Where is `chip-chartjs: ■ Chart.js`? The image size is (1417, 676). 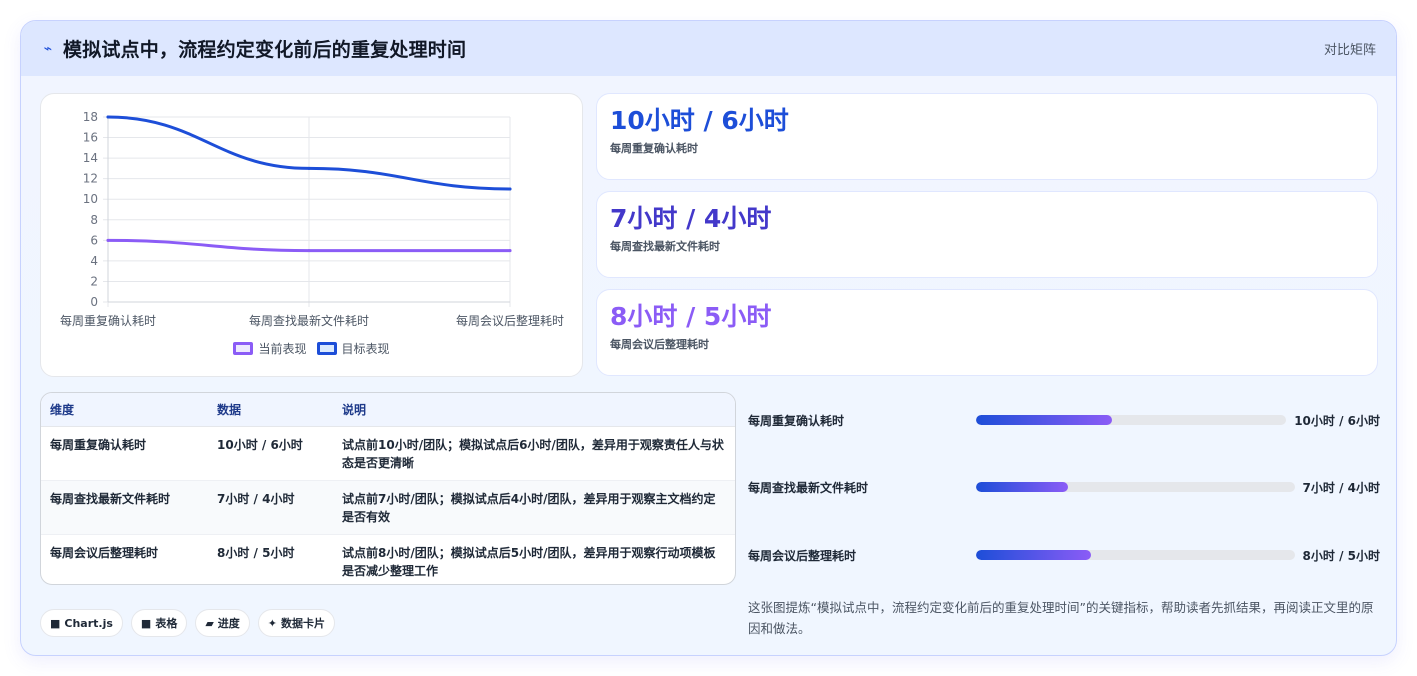
chip-chartjs: ■ Chart.js is located at coordinates (81, 623).